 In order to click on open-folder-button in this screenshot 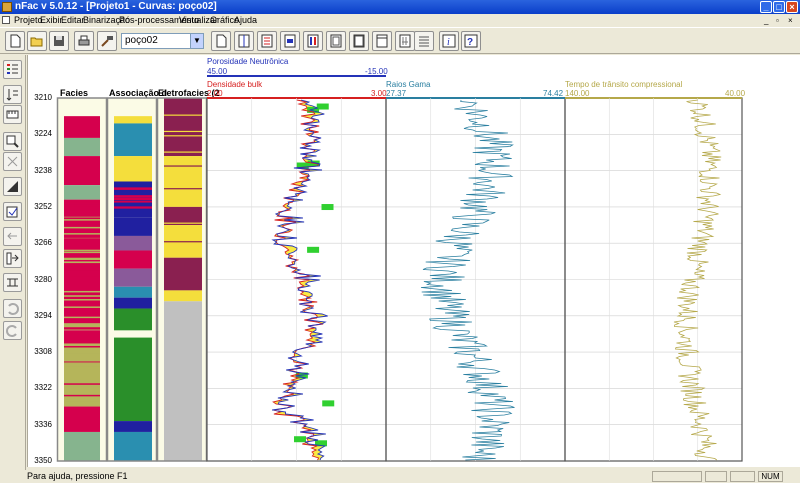, I will do `click(37, 41)`.